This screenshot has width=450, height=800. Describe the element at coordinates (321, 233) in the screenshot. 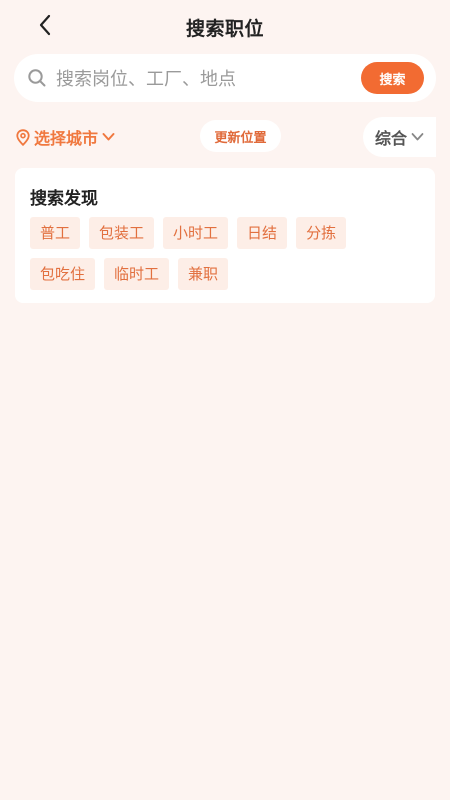

I see `tag-chip: 分拣` at that location.